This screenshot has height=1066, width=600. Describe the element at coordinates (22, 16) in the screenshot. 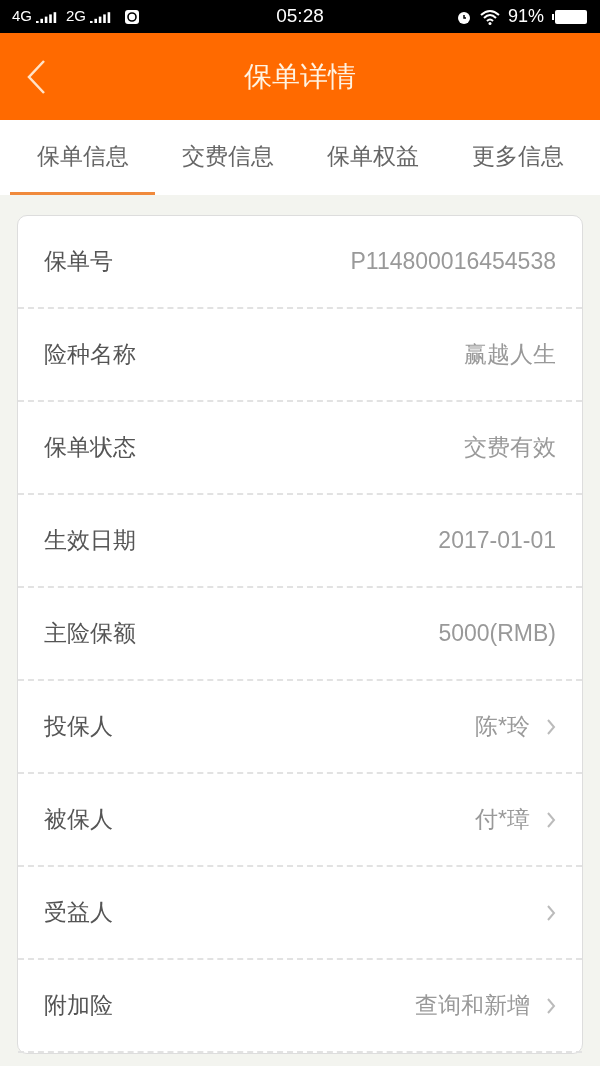

I see `network-label: 4G` at that location.